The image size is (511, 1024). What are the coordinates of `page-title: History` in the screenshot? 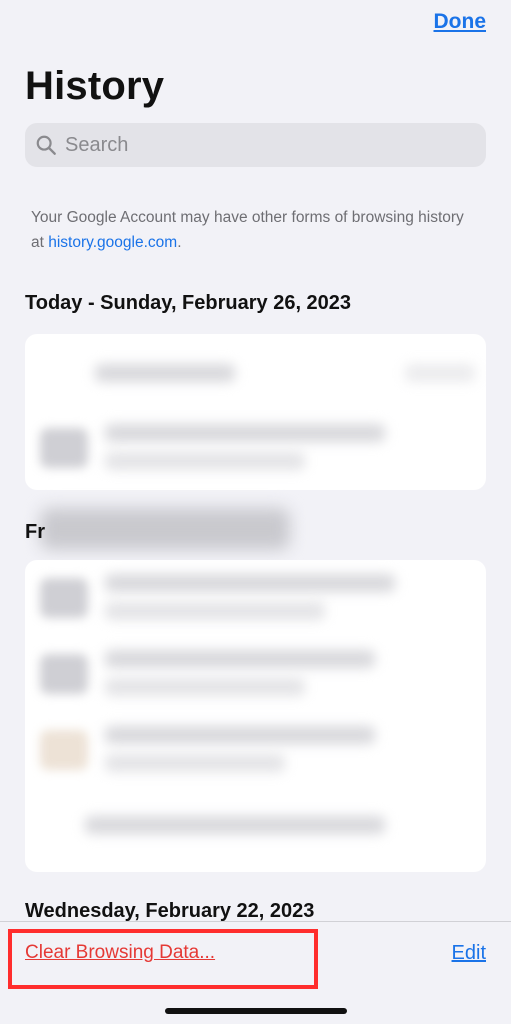 It's located at (95, 86).